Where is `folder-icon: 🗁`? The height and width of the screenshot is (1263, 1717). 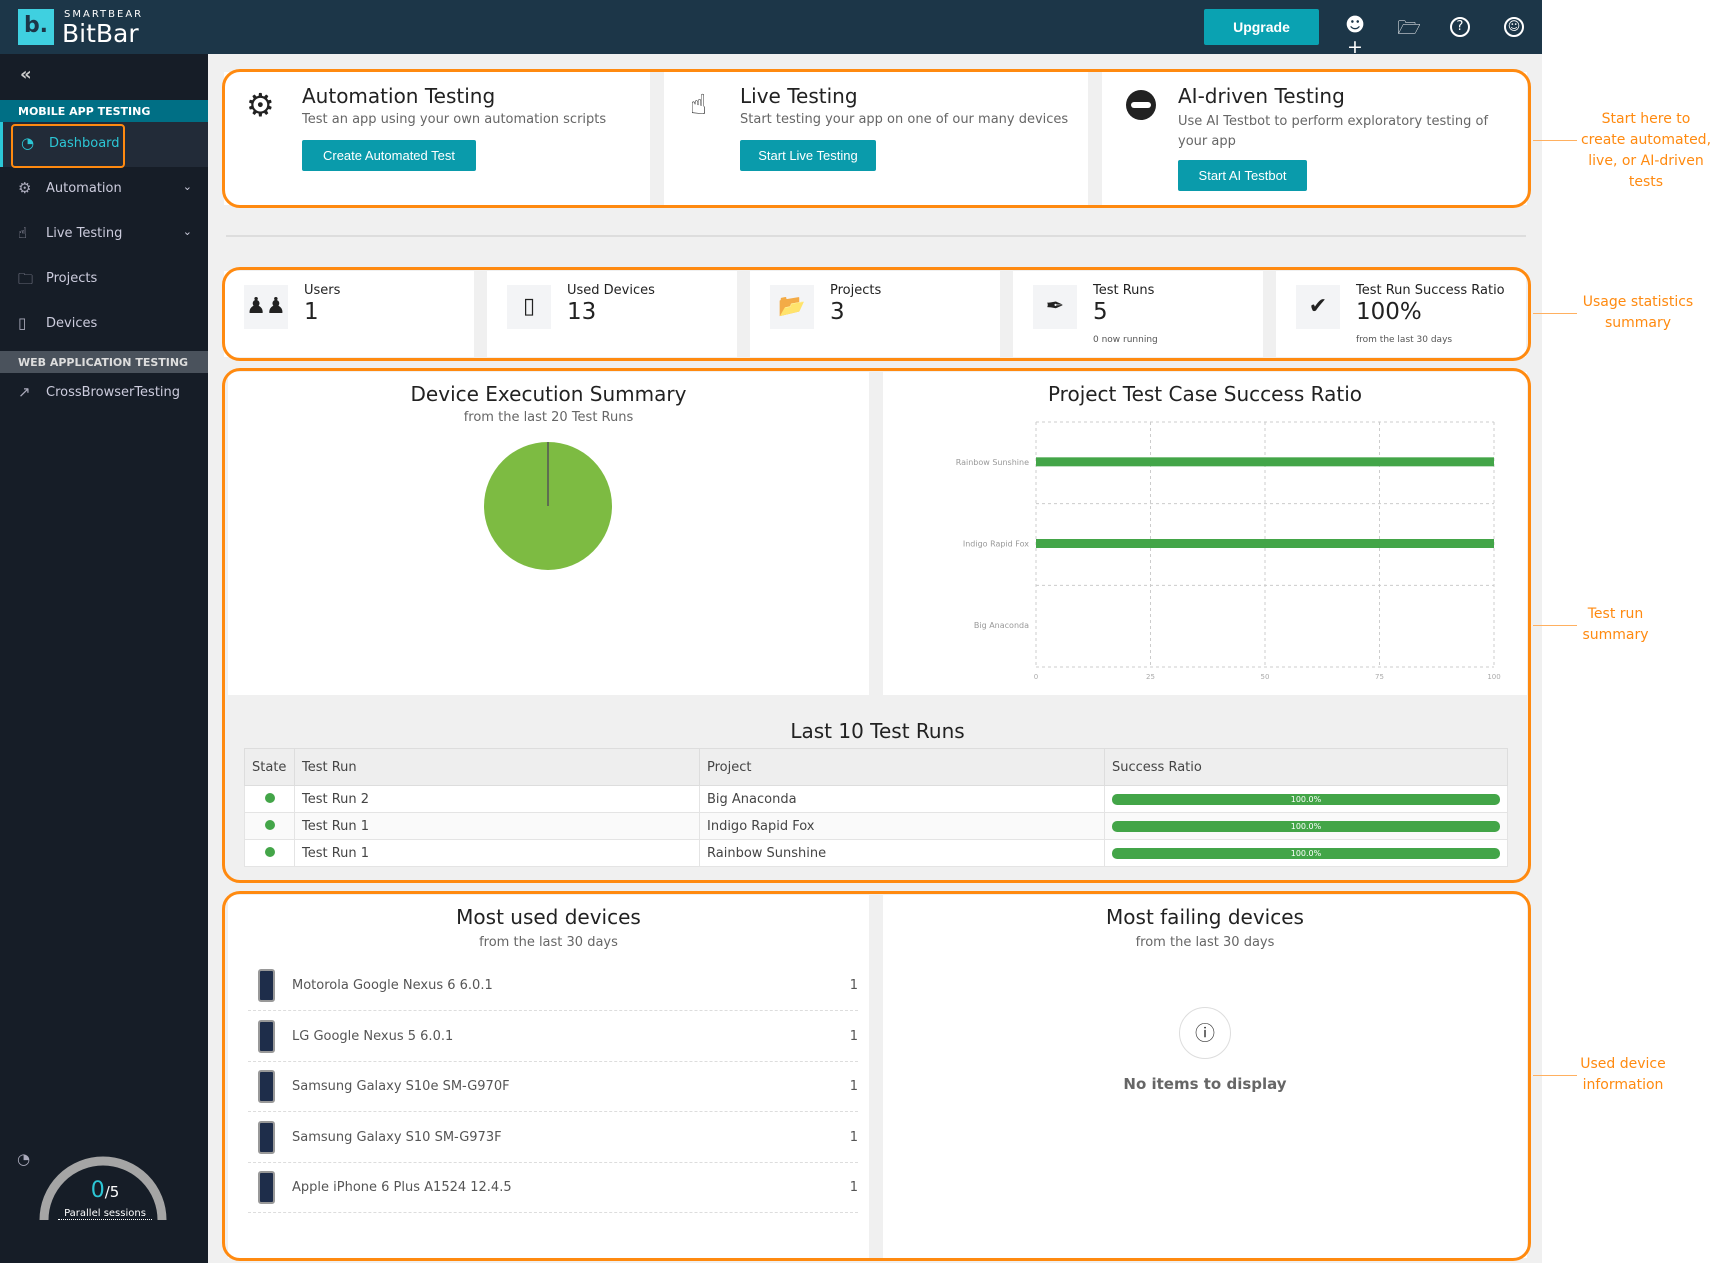 folder-icon: 🗁 is located at coordinates (1409, 27).